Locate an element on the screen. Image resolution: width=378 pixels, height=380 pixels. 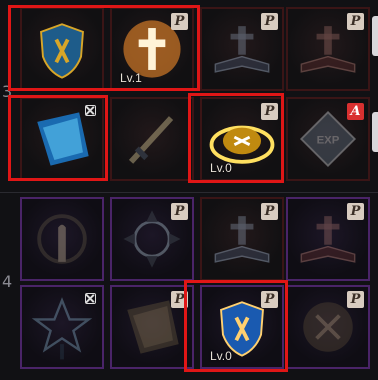
glowing-sword-icon is located at coordinates (151, 140).